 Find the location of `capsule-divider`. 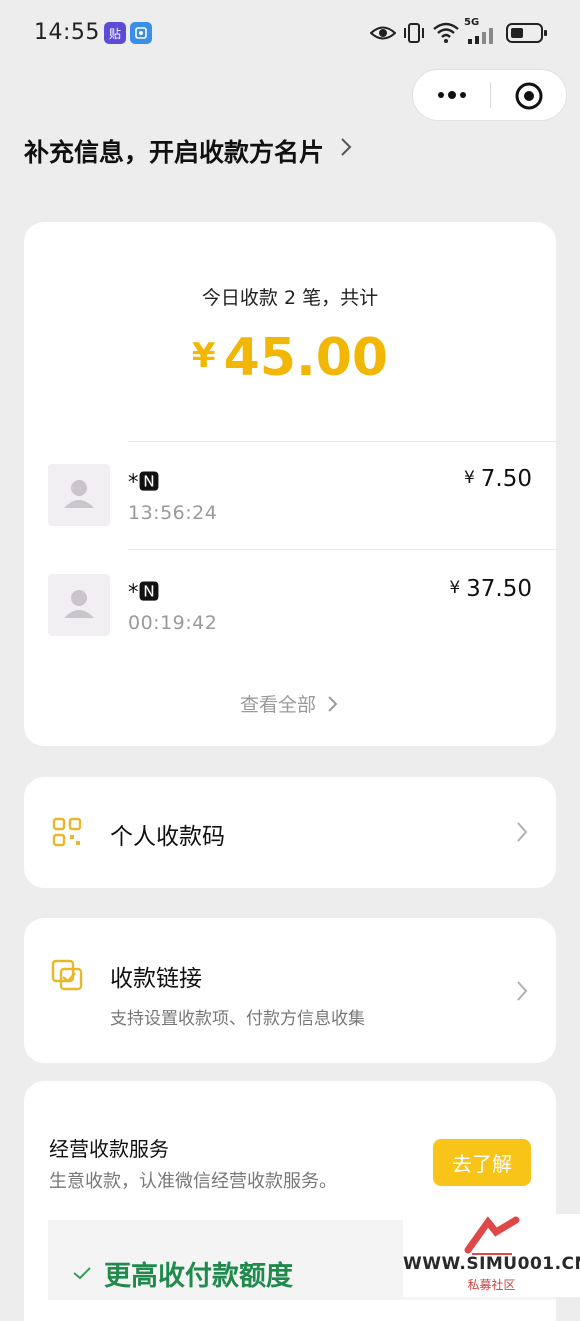

capsule-divider is located at coordinates (490, 95).